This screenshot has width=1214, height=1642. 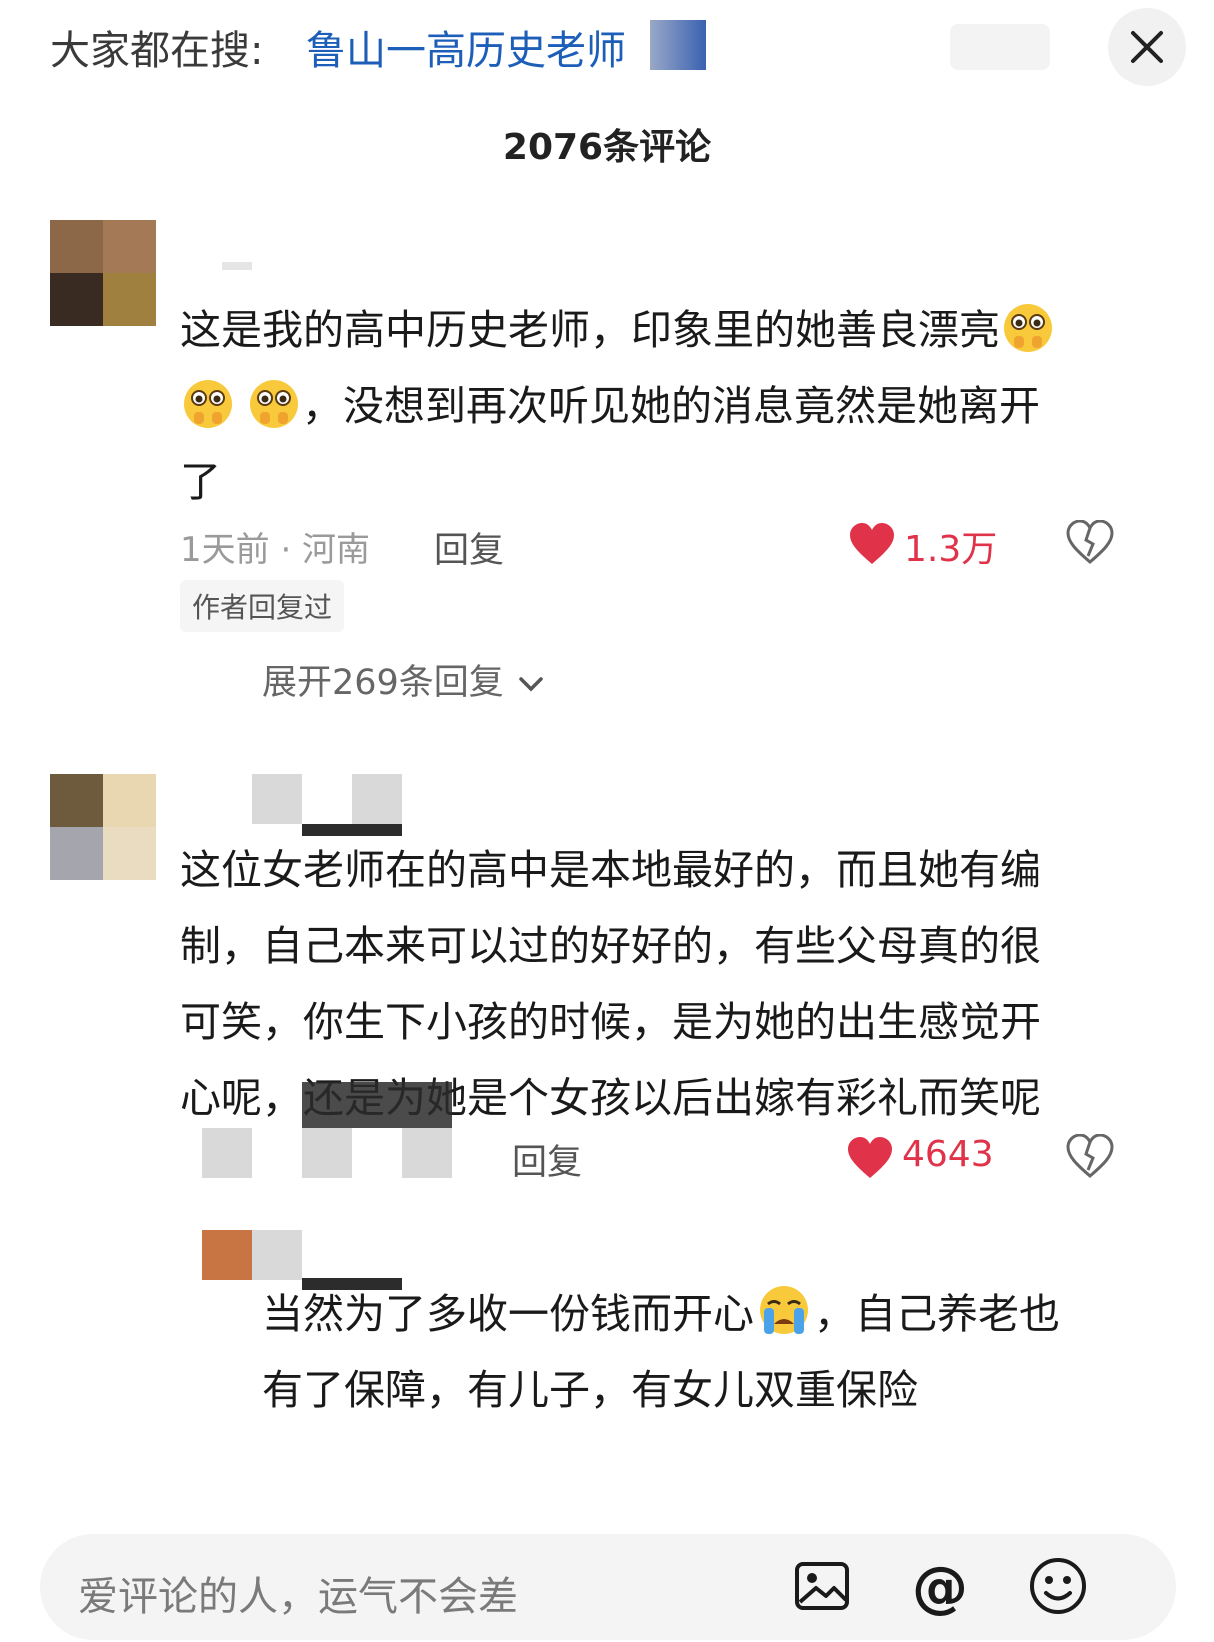 I want to click on search-term-link: 鲁山一高历史老师, so click(x=466, y=47).